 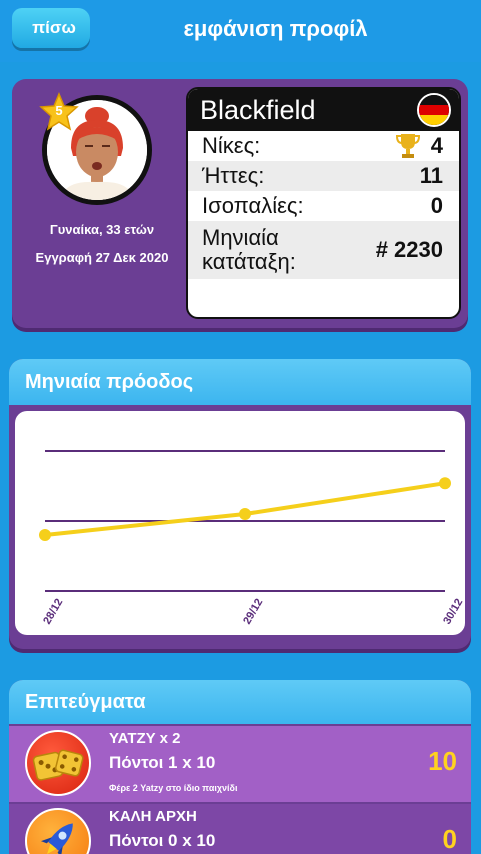 What do you see at coordinates (153, 816) in the screenshot?
I see `achievement-title: ΚΑΛΗ ΑΡΧΗ` at bounding box center [153, 816].